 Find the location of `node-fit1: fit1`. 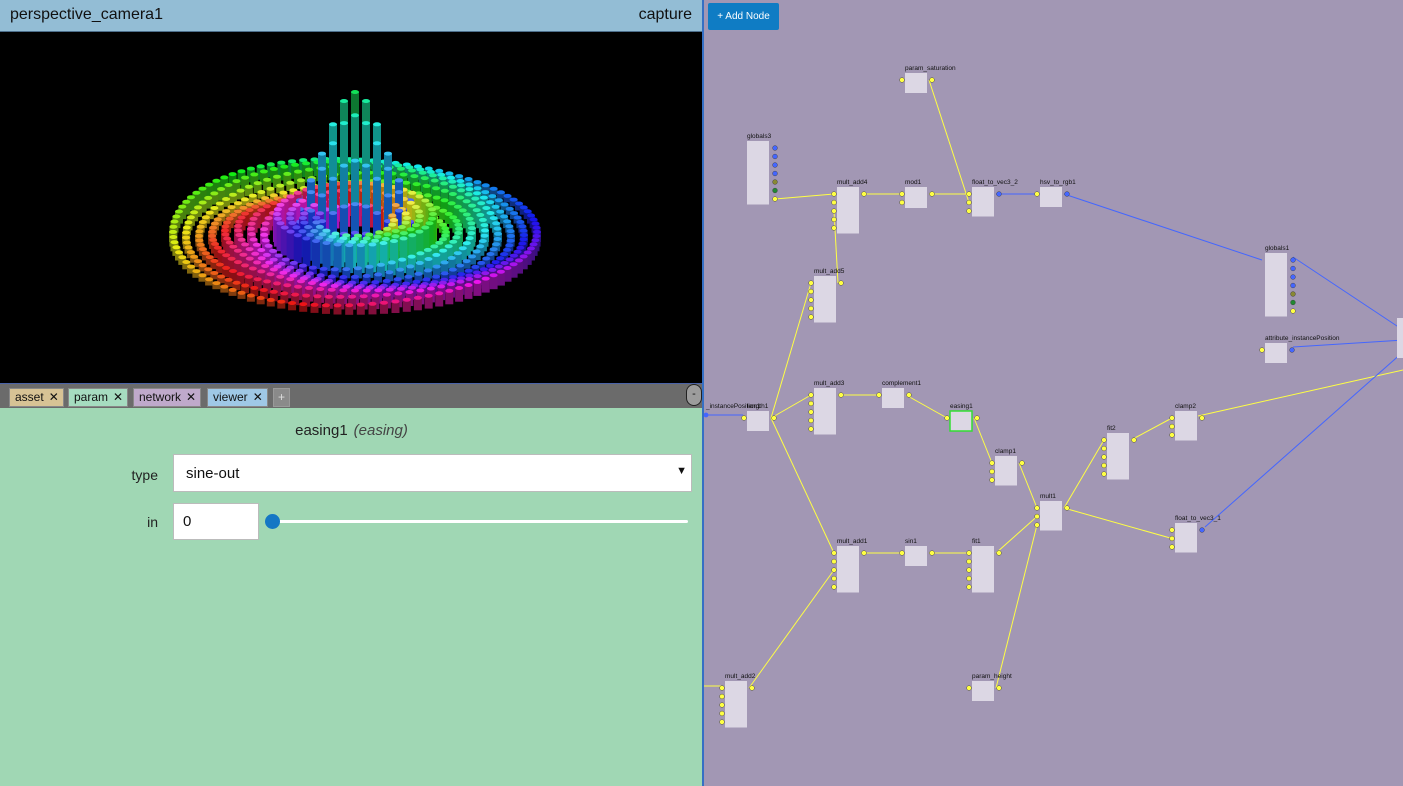

node-fit1: fit1 is located at coordinates (984, 565).